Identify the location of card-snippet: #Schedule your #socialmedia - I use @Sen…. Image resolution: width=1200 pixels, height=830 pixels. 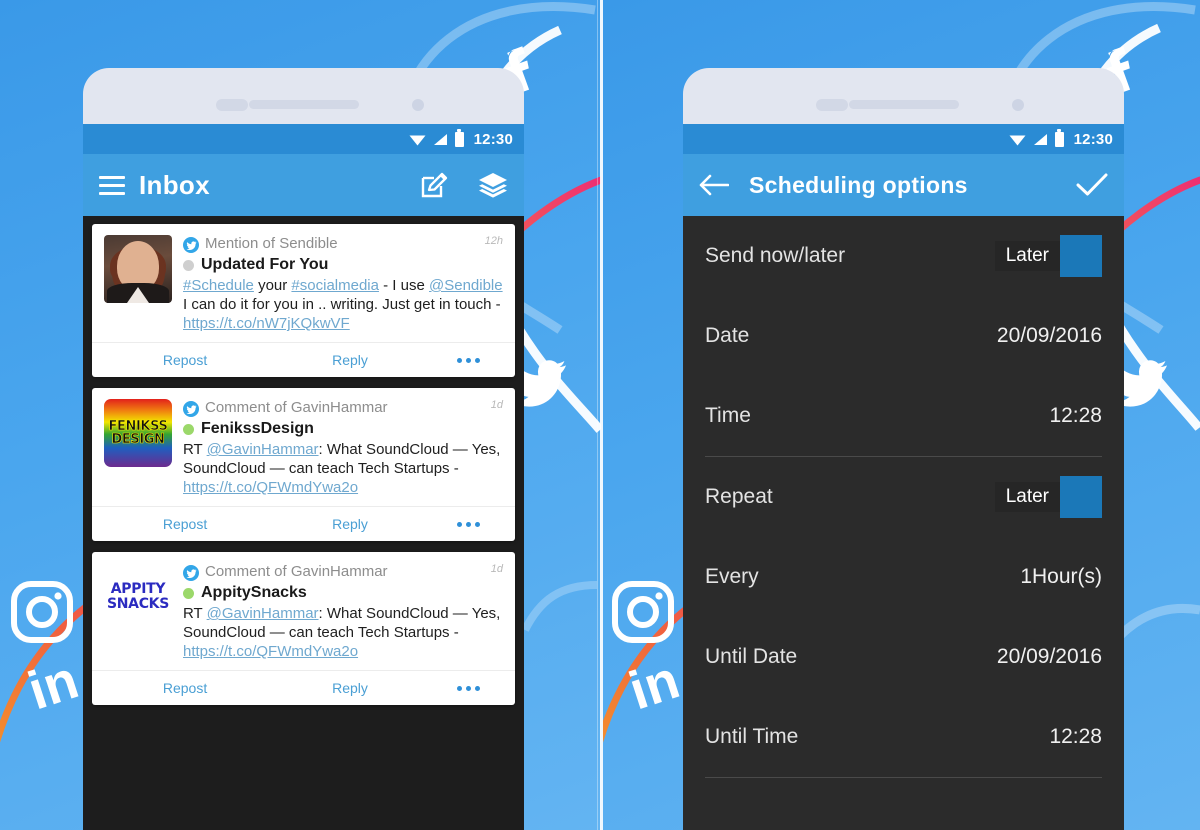
(343, 304).